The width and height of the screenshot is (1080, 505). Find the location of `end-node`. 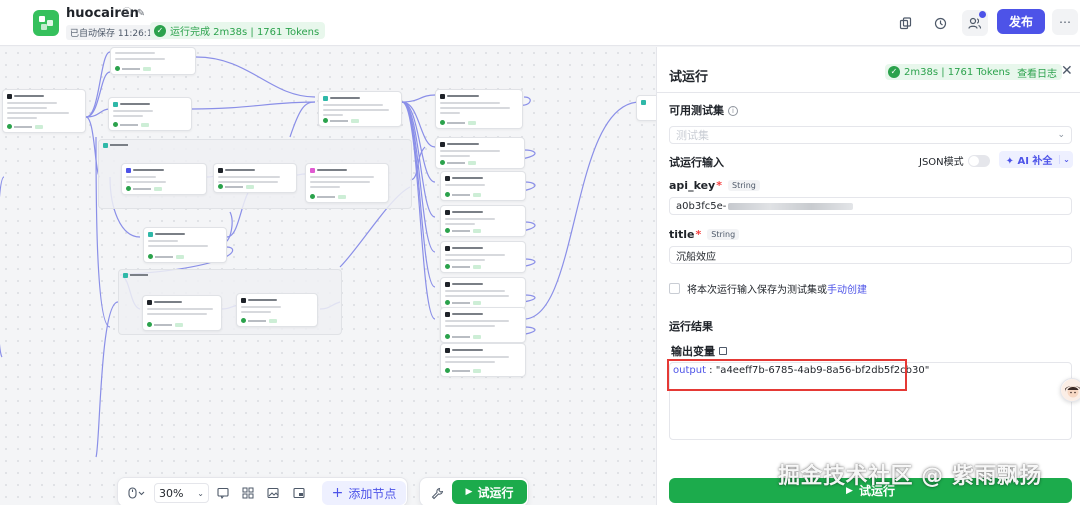

end-node is located at coordinates (646, 108).